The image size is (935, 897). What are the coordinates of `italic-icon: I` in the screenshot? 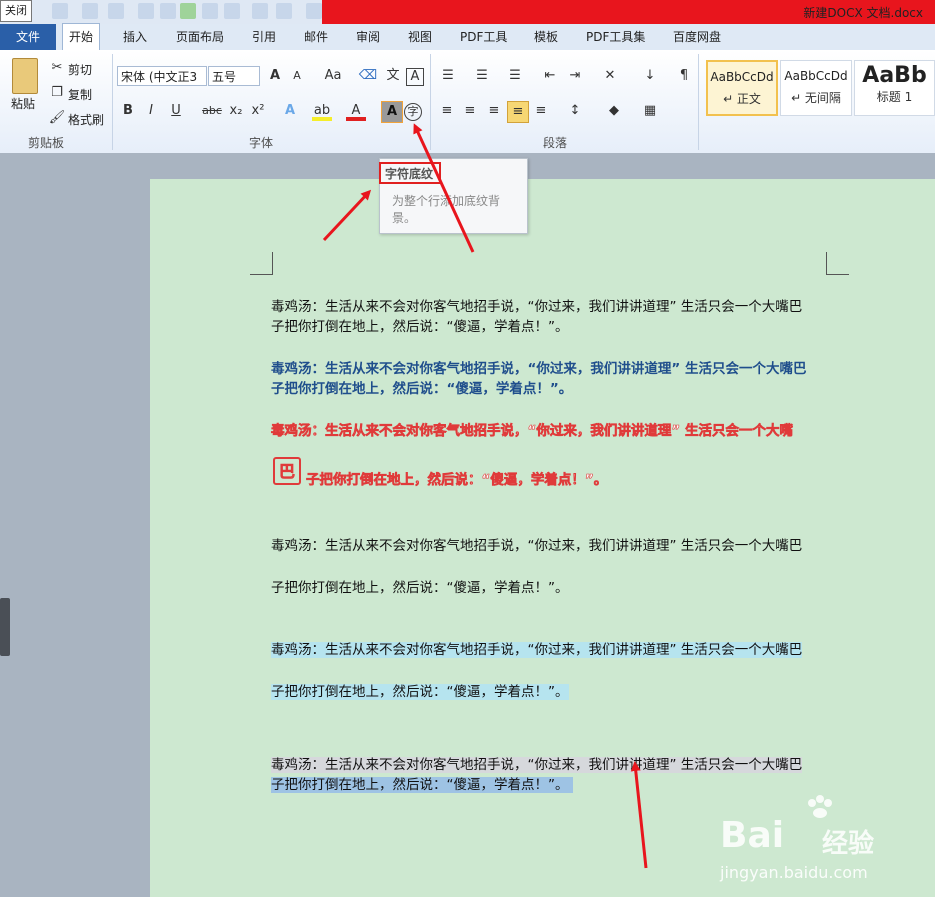 It's located at (151, 111).